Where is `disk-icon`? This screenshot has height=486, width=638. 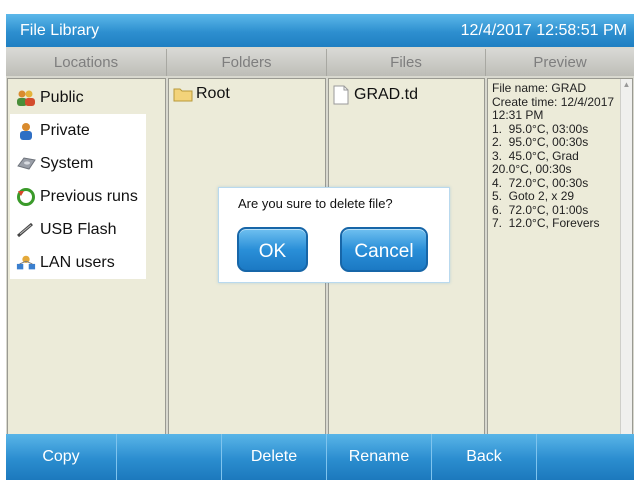
disk-icon is located at coordinates (26, 164).